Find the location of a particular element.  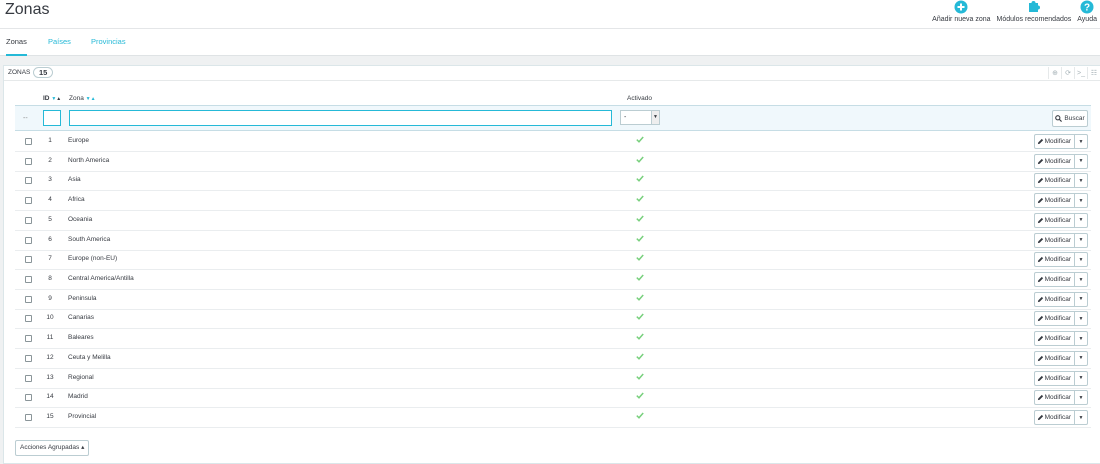

search-button: Buscar is located at coordinates (1070, 118).